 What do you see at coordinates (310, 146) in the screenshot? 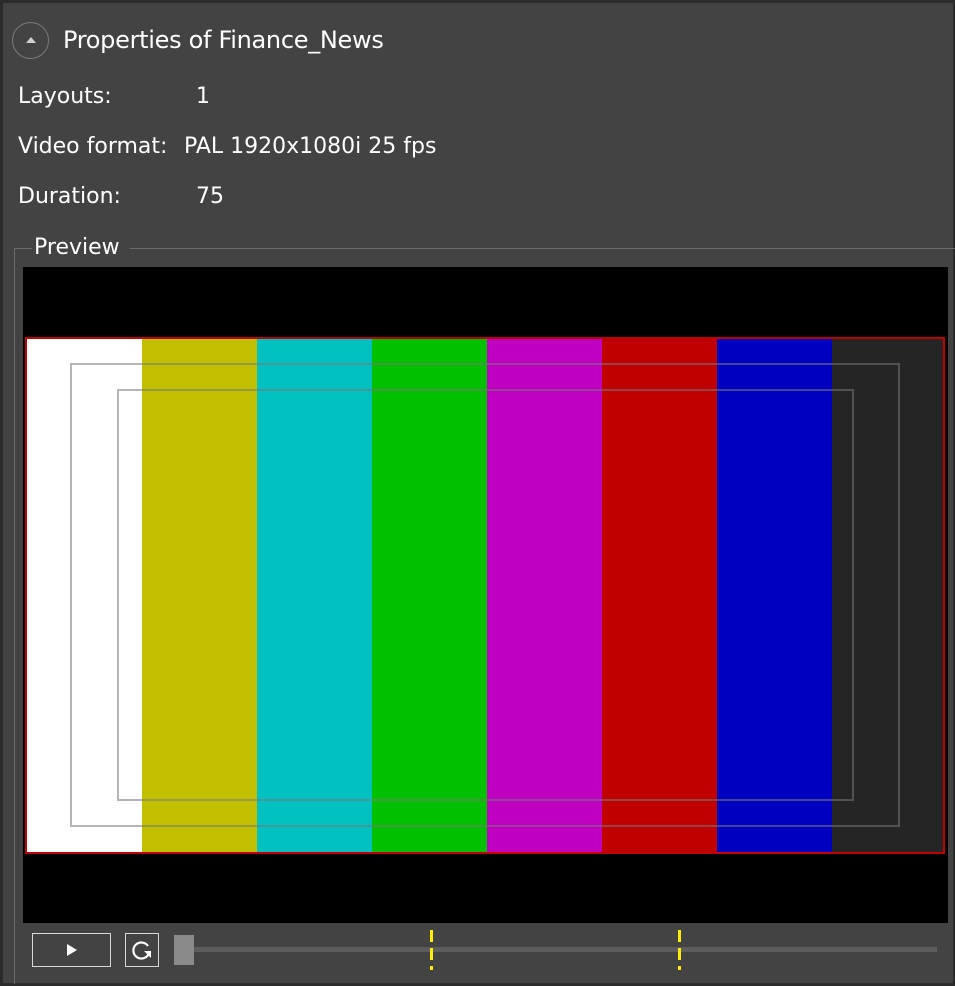
I see `property-value: PAL 1920x1080i 25 fps` at bounding box center [310, 146].